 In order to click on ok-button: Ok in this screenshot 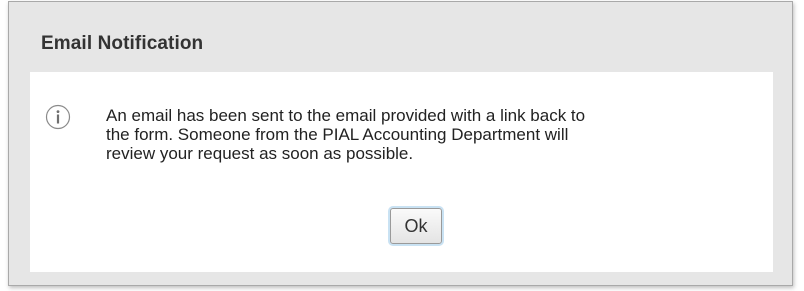, I will do `click(416, 226)`.